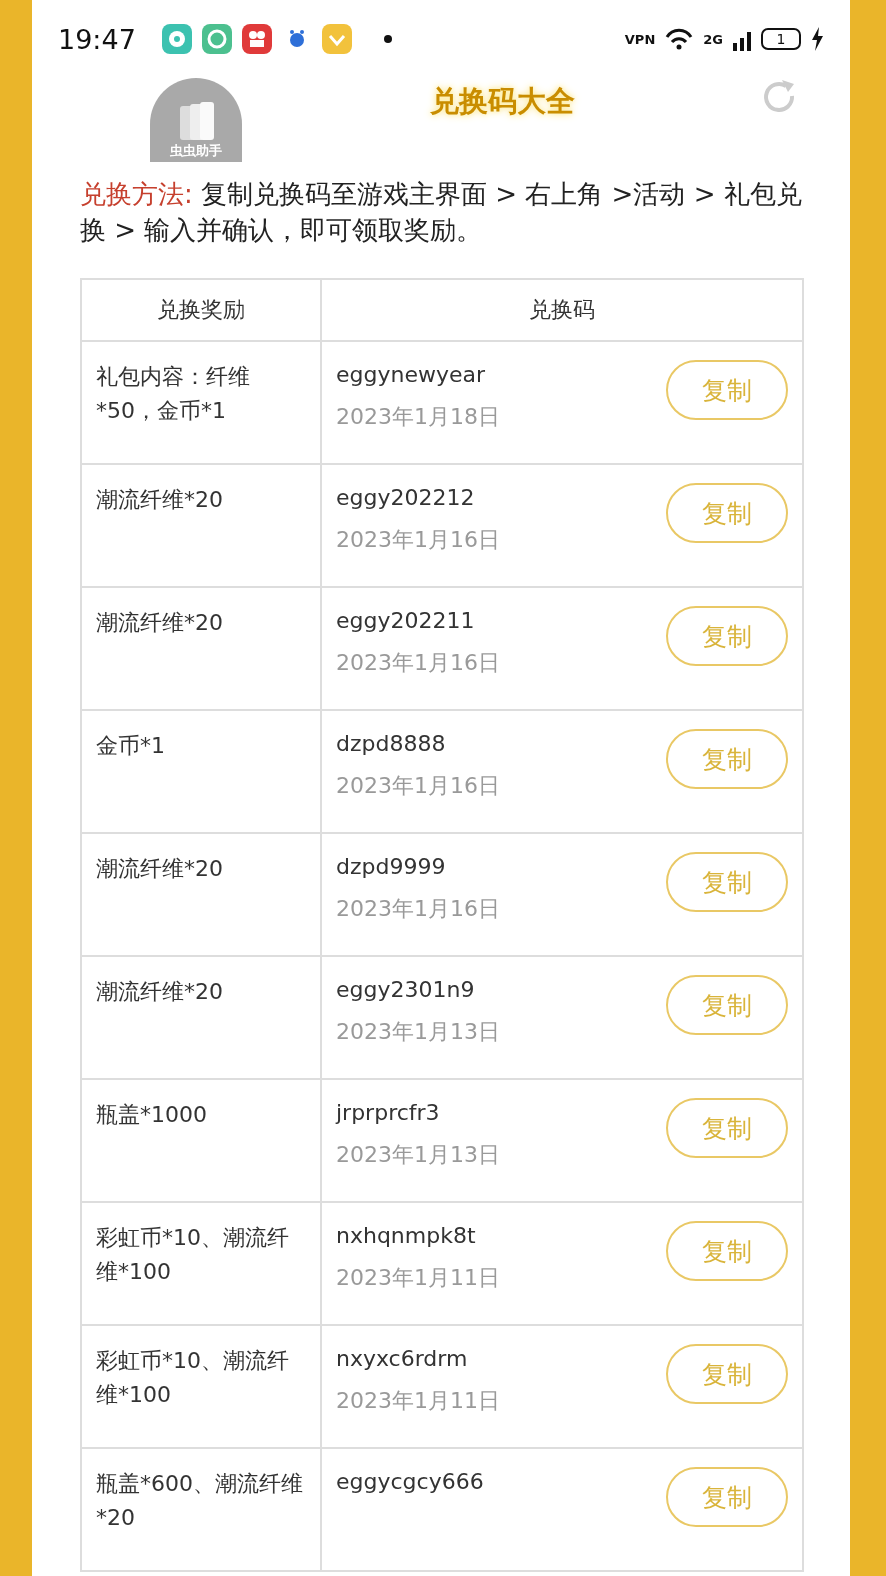 Image resolution: width=886 pixels, height=1576 pixels. Describe the element at coordinates (406, 621) in the screenshot. I see `redeem-code: eggy202211` at that location.